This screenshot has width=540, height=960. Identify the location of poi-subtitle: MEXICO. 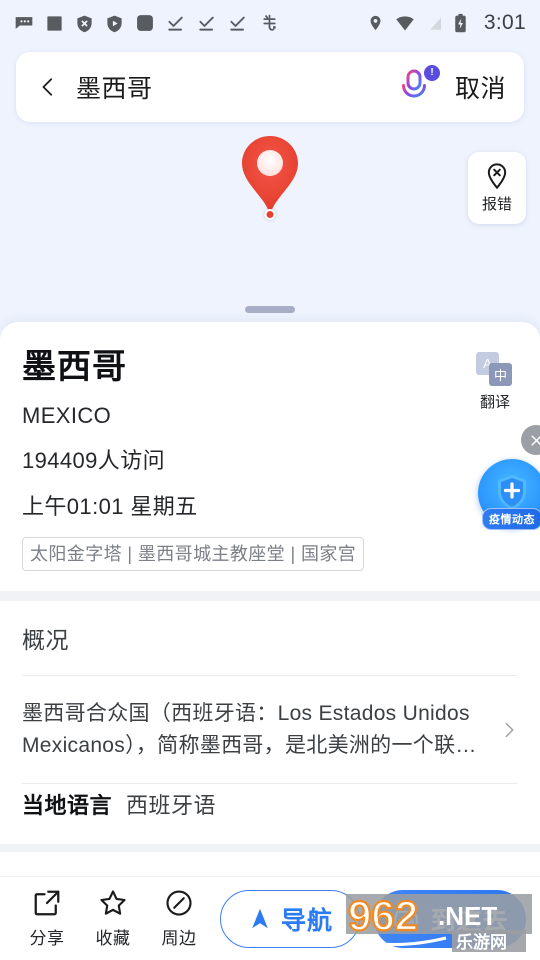
(67, 416).